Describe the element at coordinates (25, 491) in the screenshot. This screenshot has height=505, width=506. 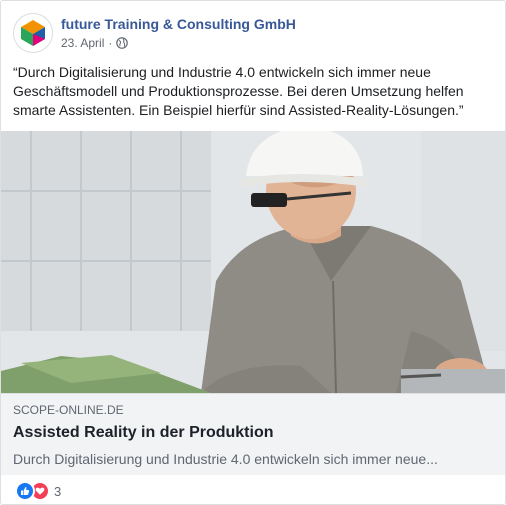
I see `like-icon` at that location.